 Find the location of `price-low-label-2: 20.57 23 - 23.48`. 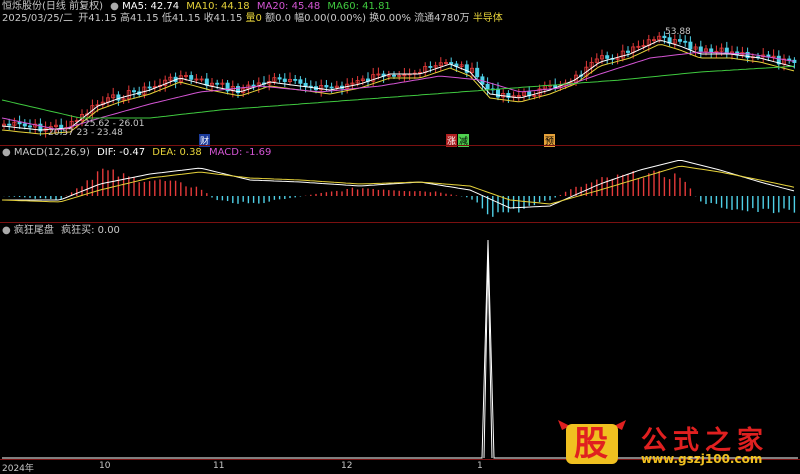

price-low-label-2: 20.57 23 - 23.48 is located at coordinates (85, 133).